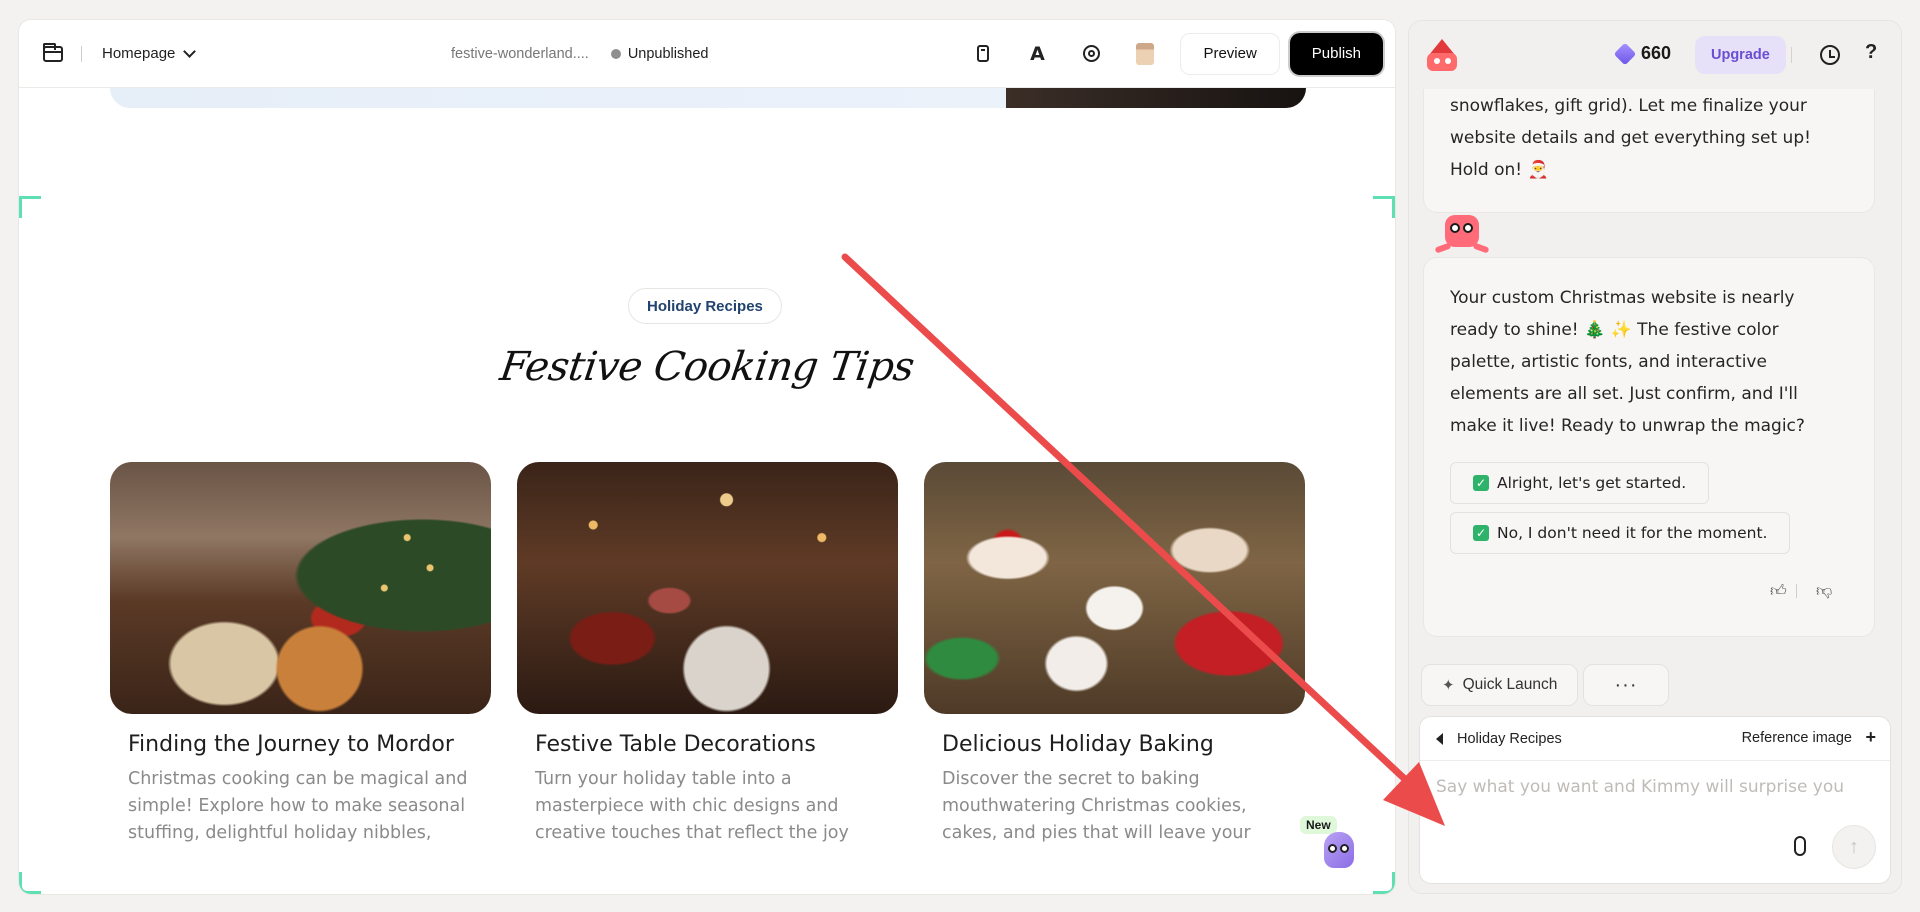 This screenshot has height=912, width=1920. Describe the element at coordinates (716, 744) in the screenshot. I see `card-title: Festive Table Decorations` at that location.